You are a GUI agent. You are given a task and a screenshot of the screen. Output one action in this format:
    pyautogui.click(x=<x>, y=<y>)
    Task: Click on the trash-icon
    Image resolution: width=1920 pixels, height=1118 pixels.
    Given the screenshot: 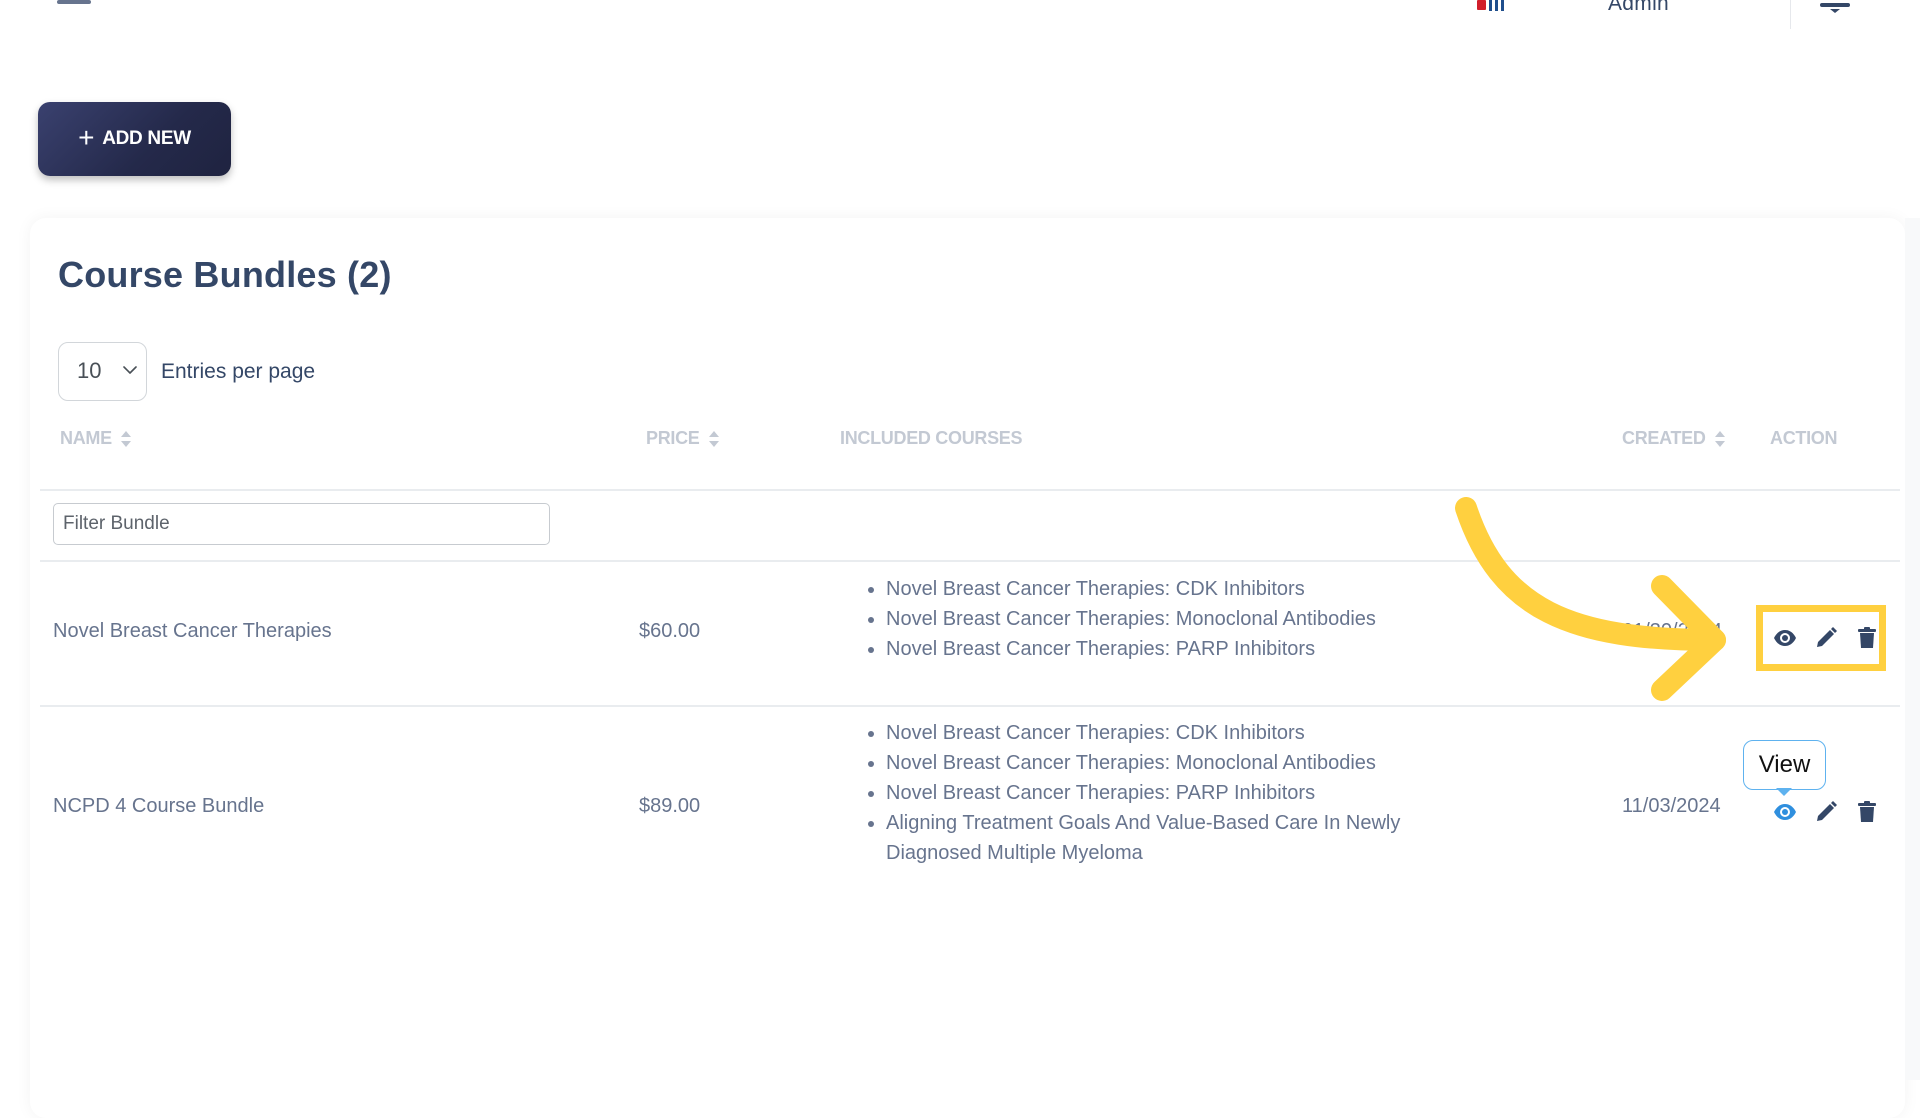 What is the action you would take?
    pyautogui.click(x=1867, y=811)
    